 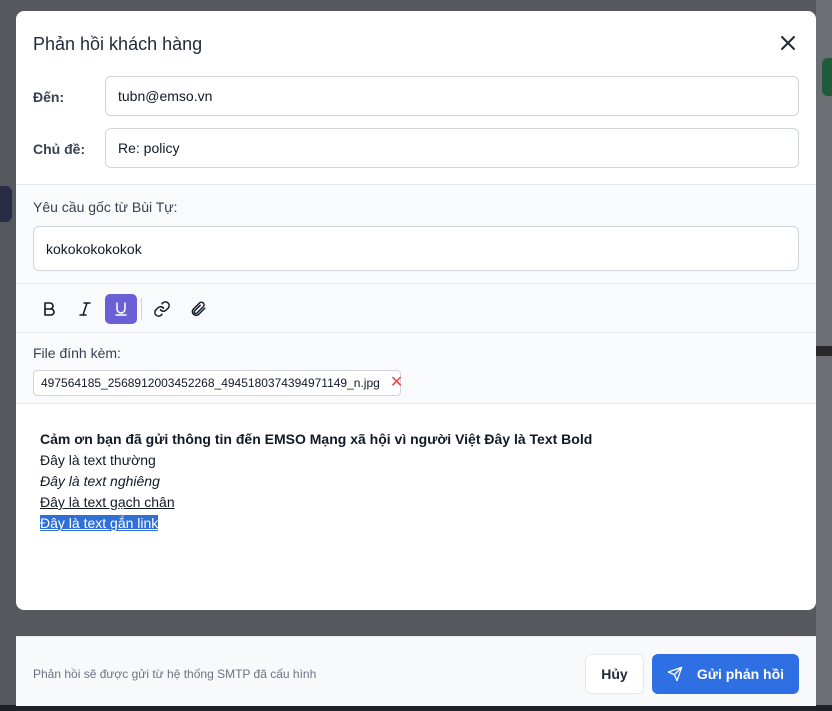 I want to click on subject-field: Re: policy, so click(x=452, y=148).